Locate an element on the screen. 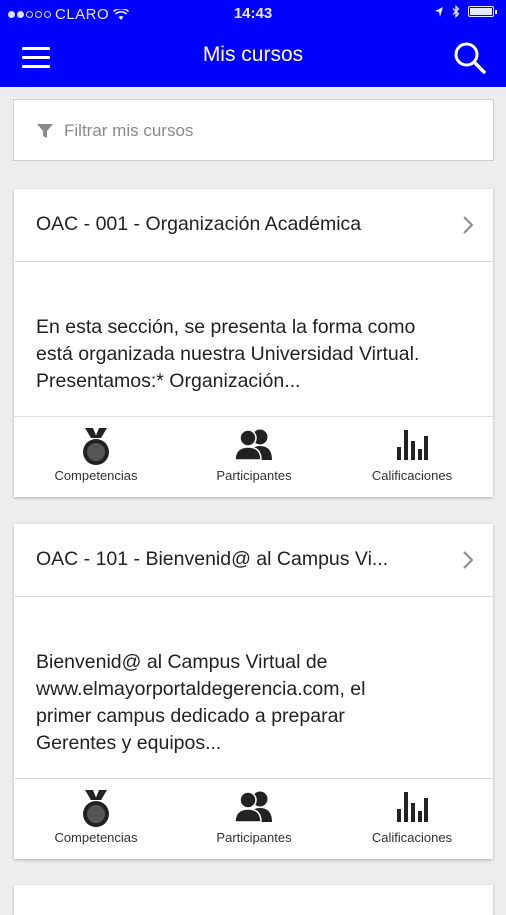 This screenshot has height=915, width=506. status-time: 14:43 is located at coordinates (253, 13).